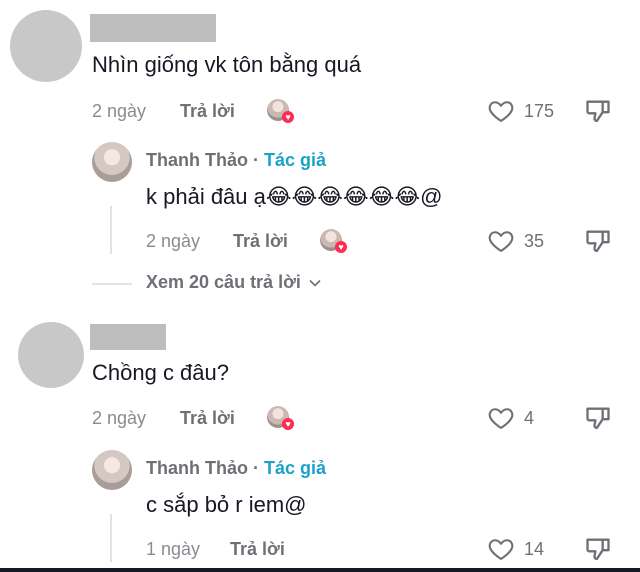  Describe the element at coordinates (320, 570) in the screenshot. I see `bottom-edge-bar` at that location.